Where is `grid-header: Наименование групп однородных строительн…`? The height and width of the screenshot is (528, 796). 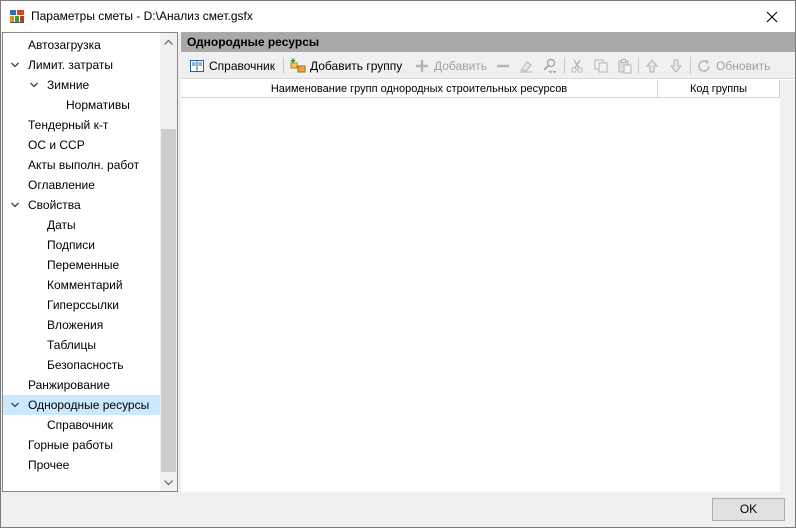
grid-header: Наименование групп однородных строительн… is located at coordinates (480, 89).